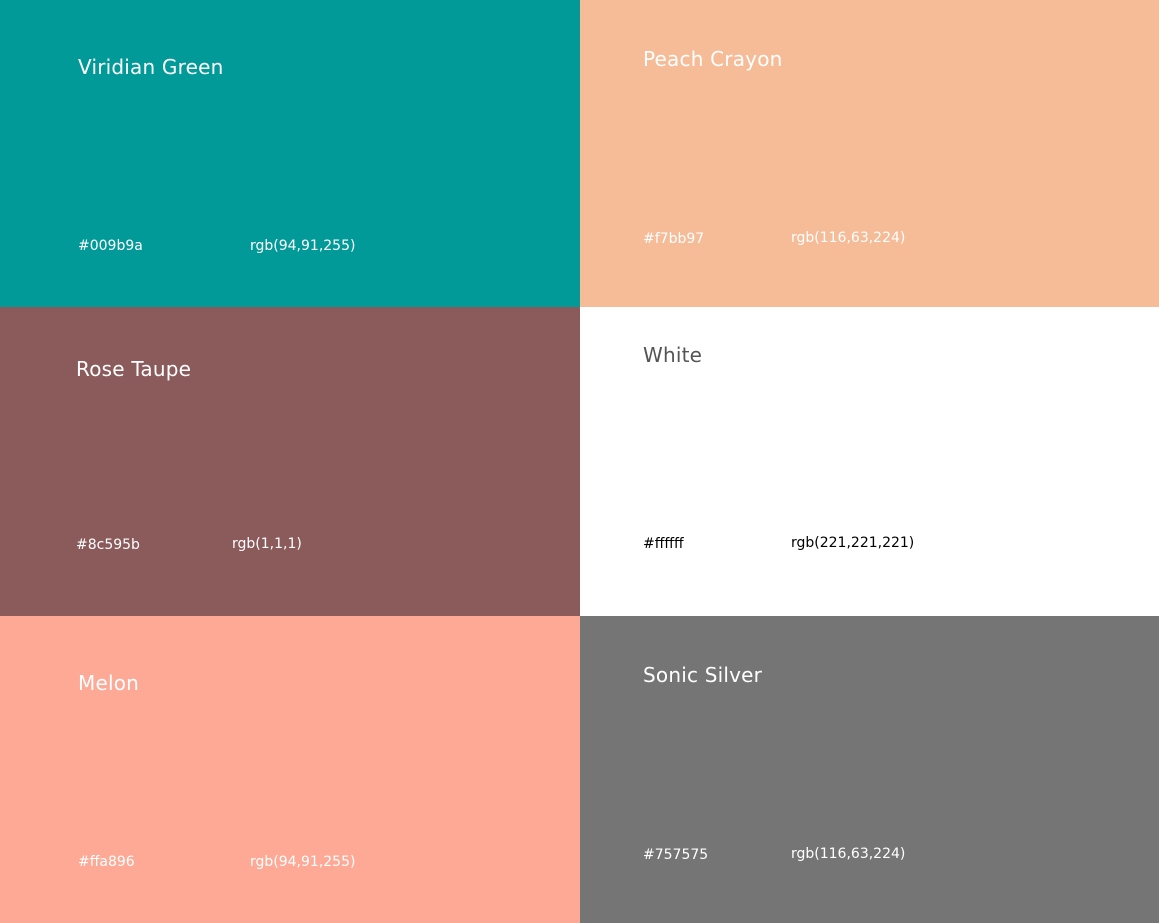  What do you see at coordinates (108, 545) in the screenshot?
I see `swatch-hex: #8c595b` at bounding box center [108, 545].